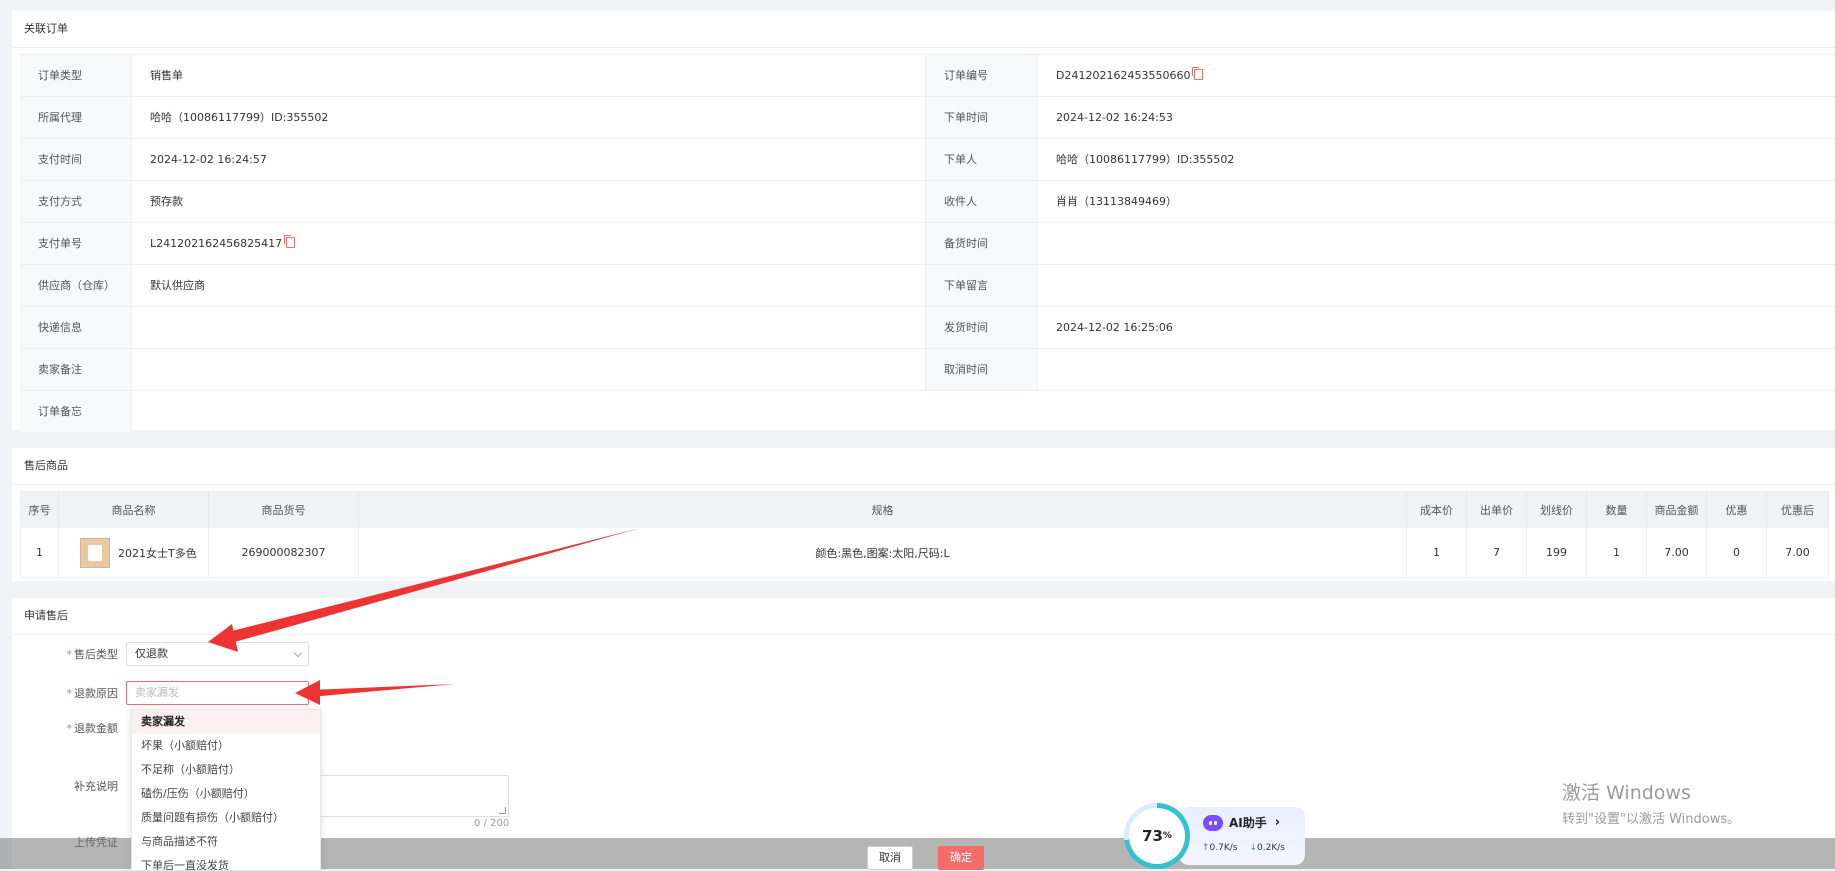 The image size is (1835, 871). I want to click on info-value: 2024-12-02 16:24:57, so click(529, 159).